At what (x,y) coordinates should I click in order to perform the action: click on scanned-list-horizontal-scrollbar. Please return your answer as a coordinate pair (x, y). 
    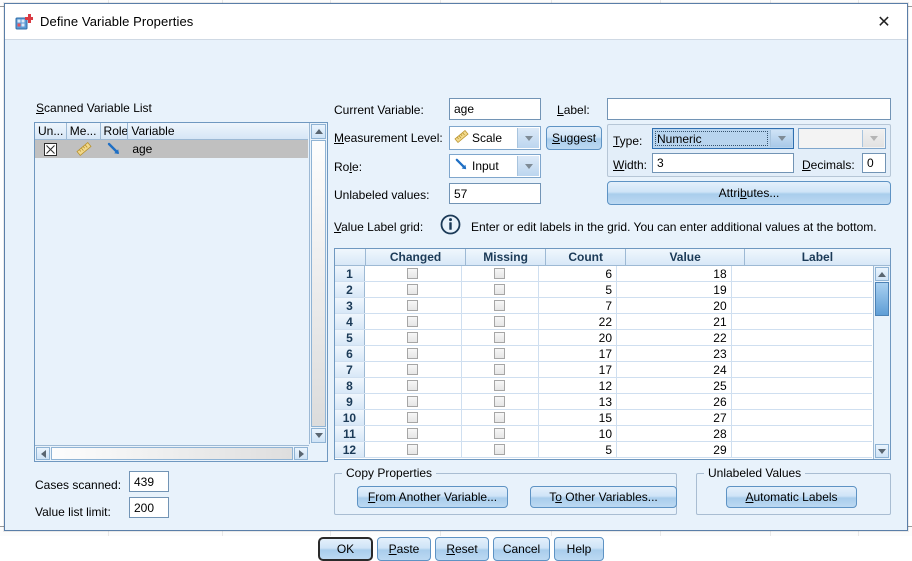
    Looking at the image, I should click on (172, 453).